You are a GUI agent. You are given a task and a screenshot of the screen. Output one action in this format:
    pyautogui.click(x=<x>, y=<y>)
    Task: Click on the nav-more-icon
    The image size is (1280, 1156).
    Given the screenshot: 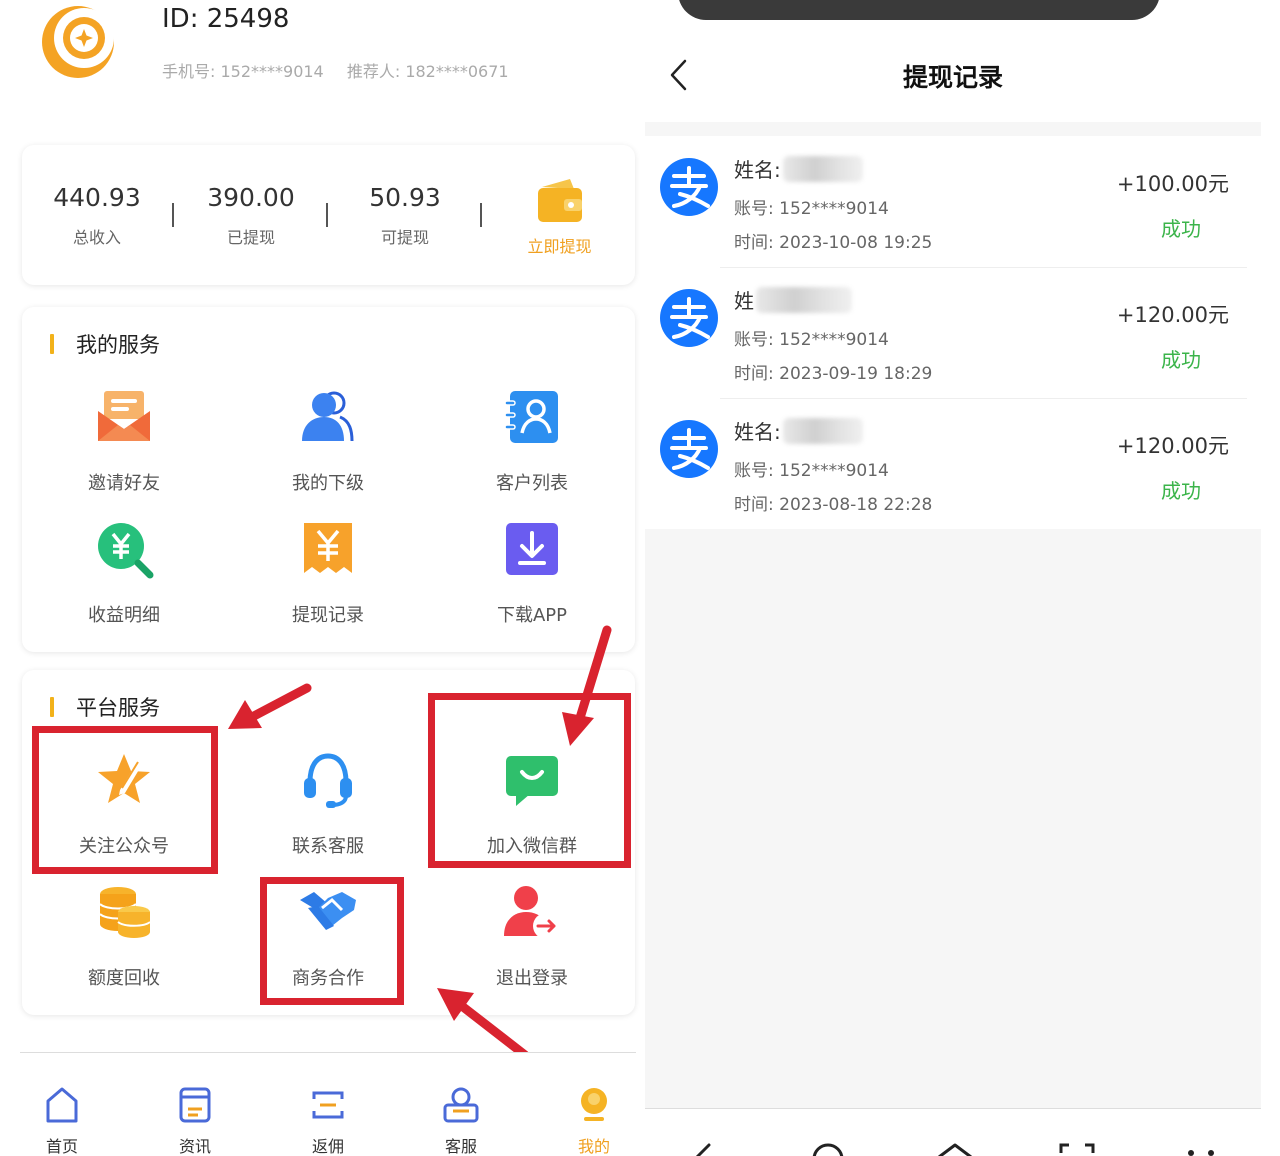 What is the action you would take?
    pyautogui.click(x=1201, y=1148)
    